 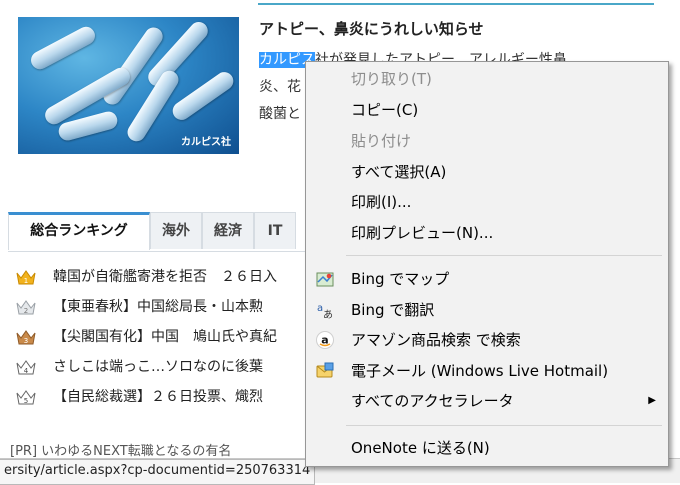 What do you see at coordinates (487, 310) in the screenshot?
I see `menu-item-bing-translate: a あ Bing で翻訳` at bounding box center [487, 310].